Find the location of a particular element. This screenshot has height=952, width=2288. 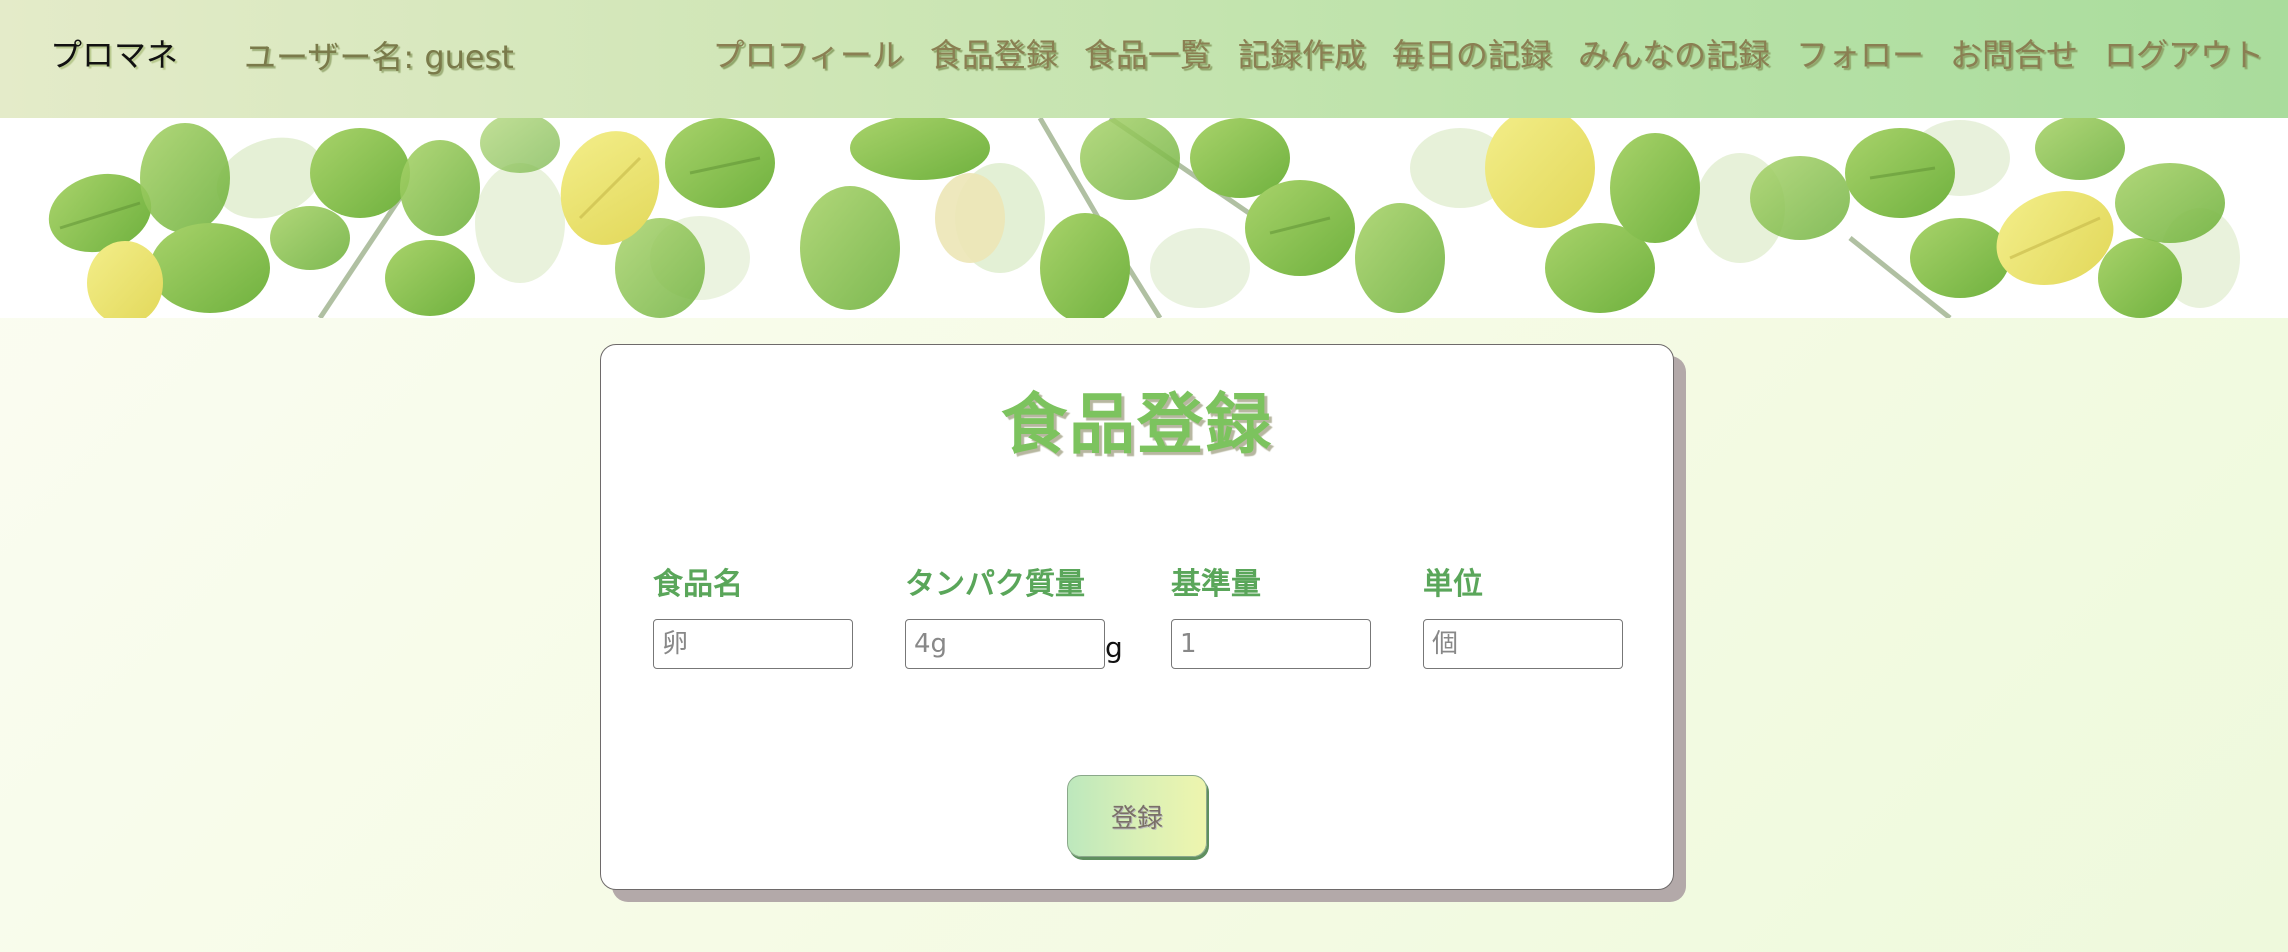

nav-link-food-register: 食品登録 is located at coordinates (994, 53).